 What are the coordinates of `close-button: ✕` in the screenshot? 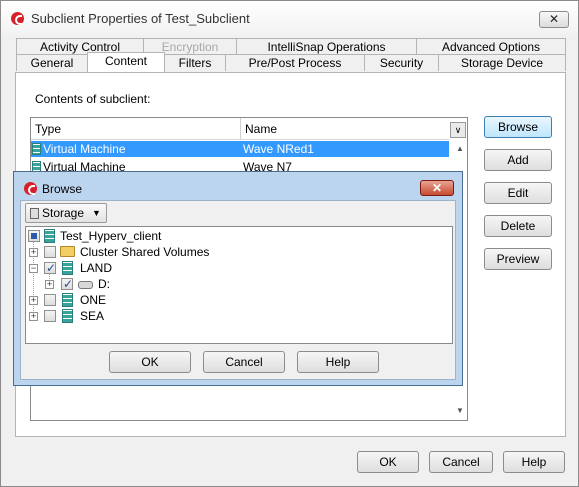 It's located at (554, 19).